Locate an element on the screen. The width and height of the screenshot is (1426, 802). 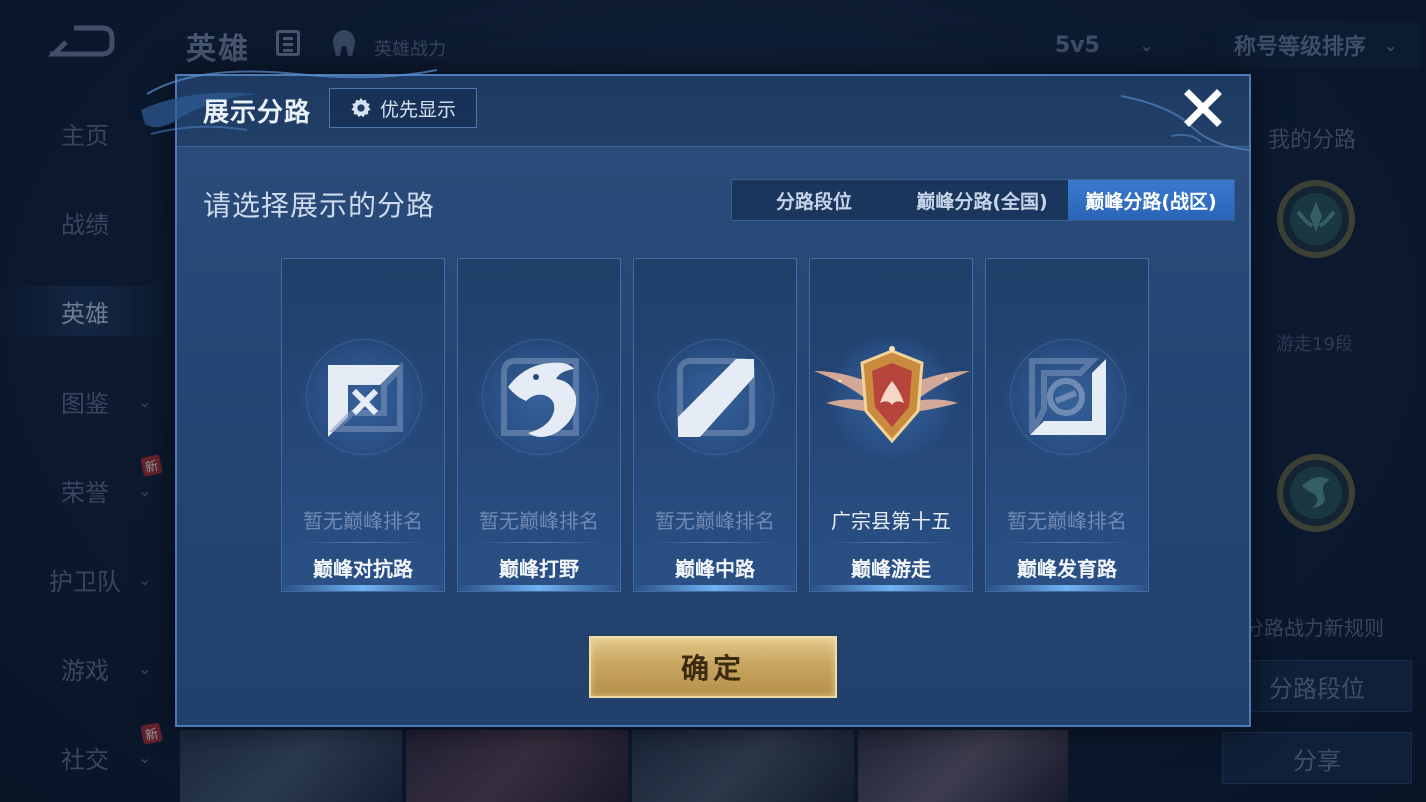
close-icon is located at coordinates (1203, 108).